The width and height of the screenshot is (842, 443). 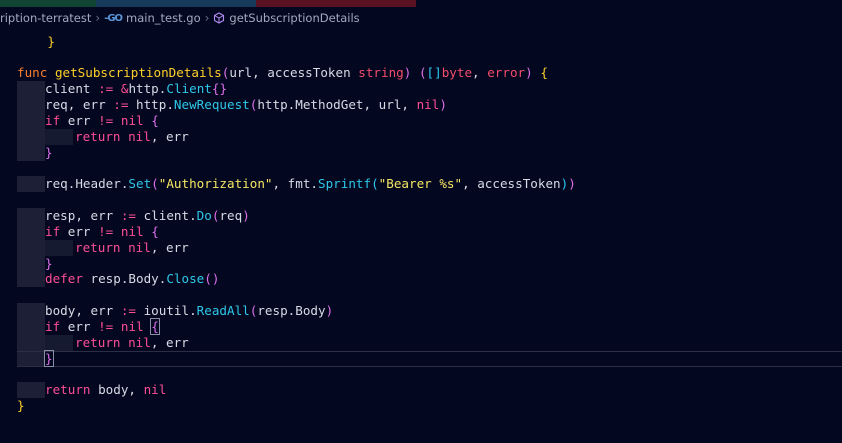 I want to click on breadcrumb-symbol: getSubscriptionDetails, so click(x=294, y=18).